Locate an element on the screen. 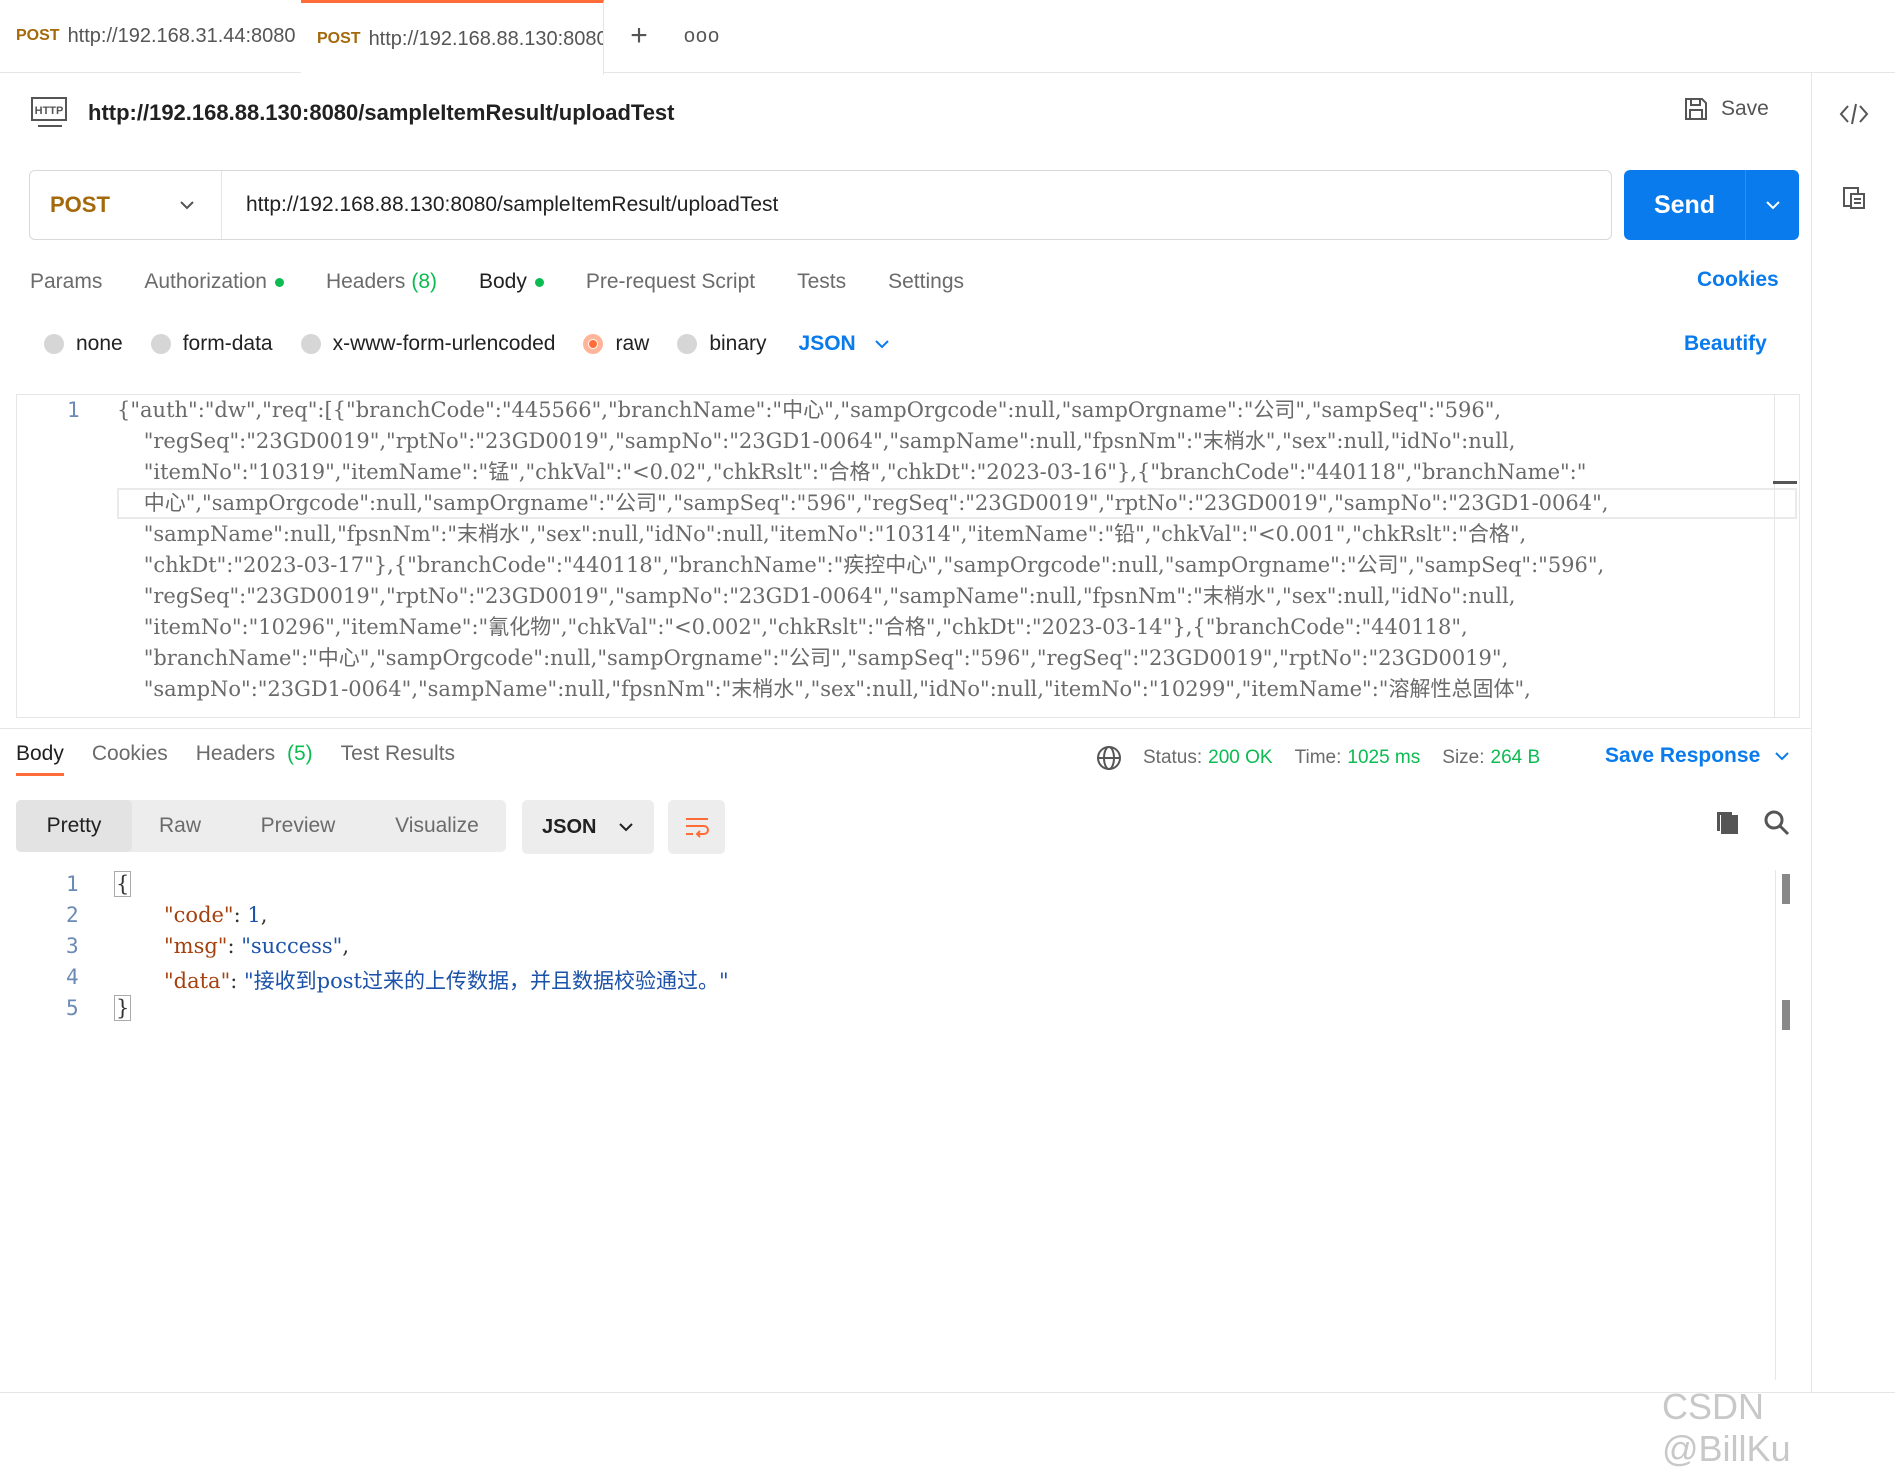 This screenshot has height=1470, width=1895. tab-settings: Settings is located at coordinates (926, 282).